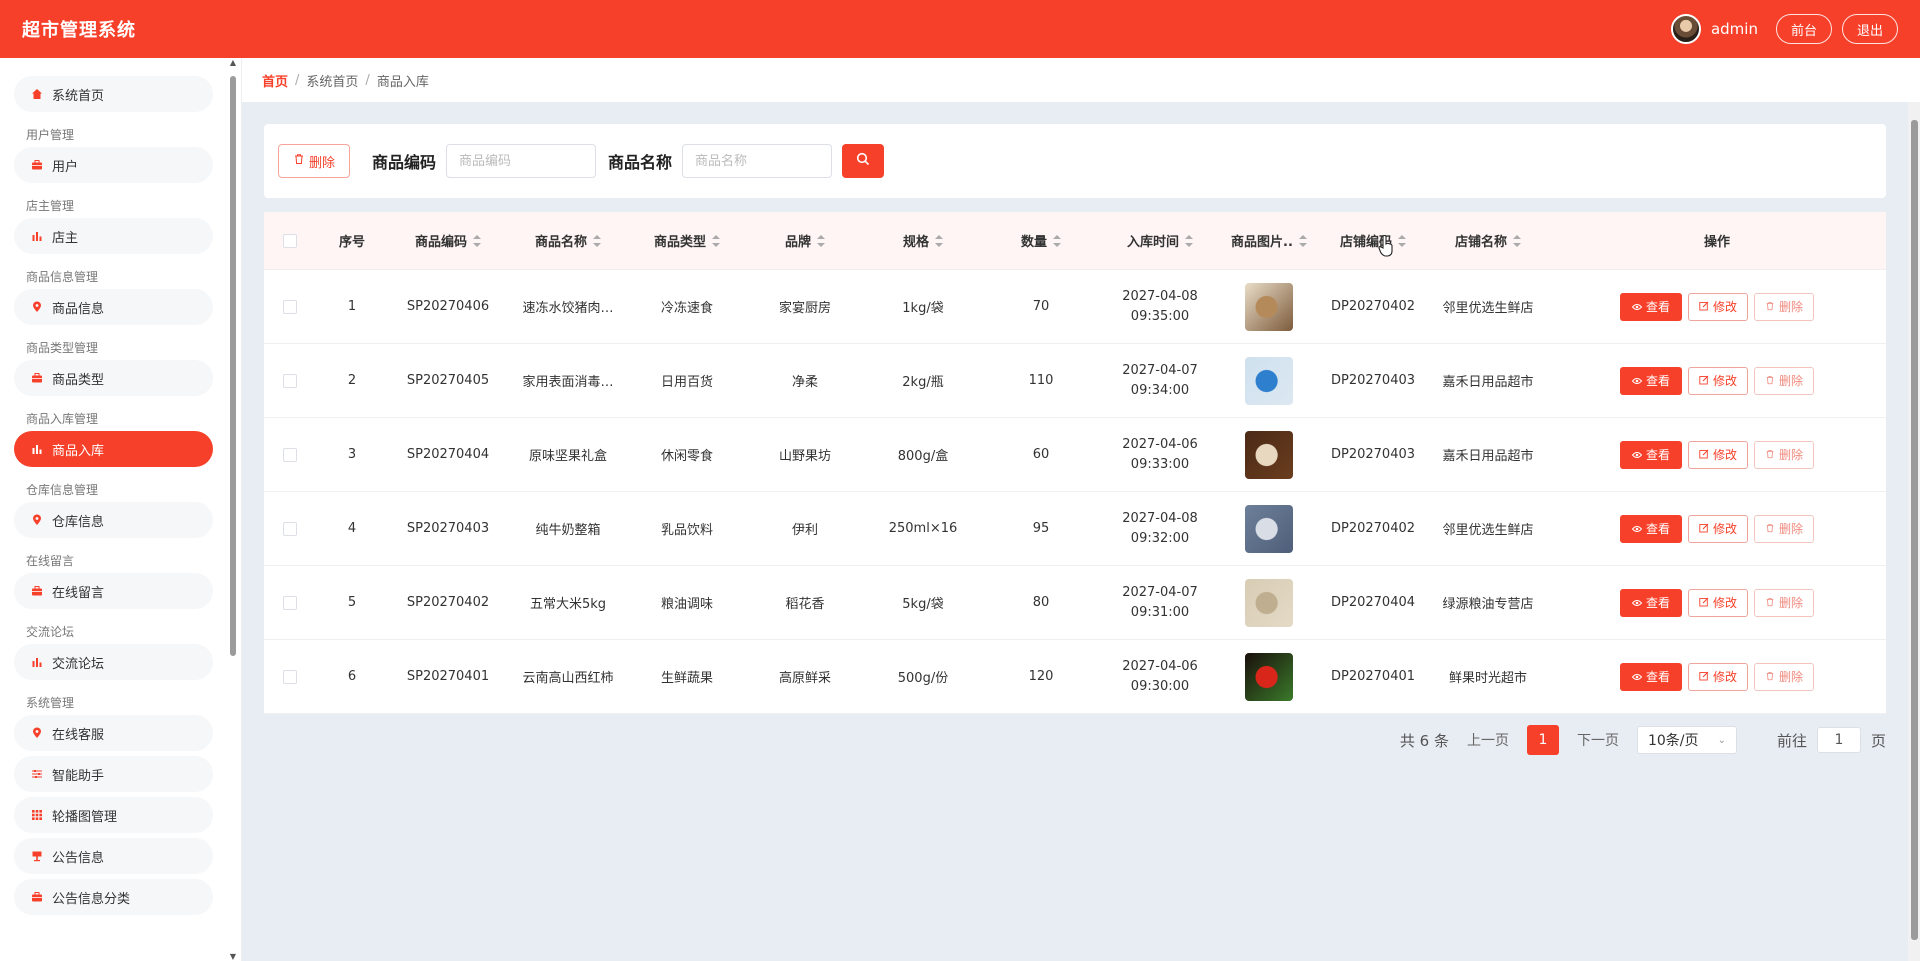 Image resolution: width=1920 pixels, height=961 pixels. What do you see at coordinates (113, 733) in the screenshot?
I see `sidebar-item: 在线客服` at bounding box center [113, 733].